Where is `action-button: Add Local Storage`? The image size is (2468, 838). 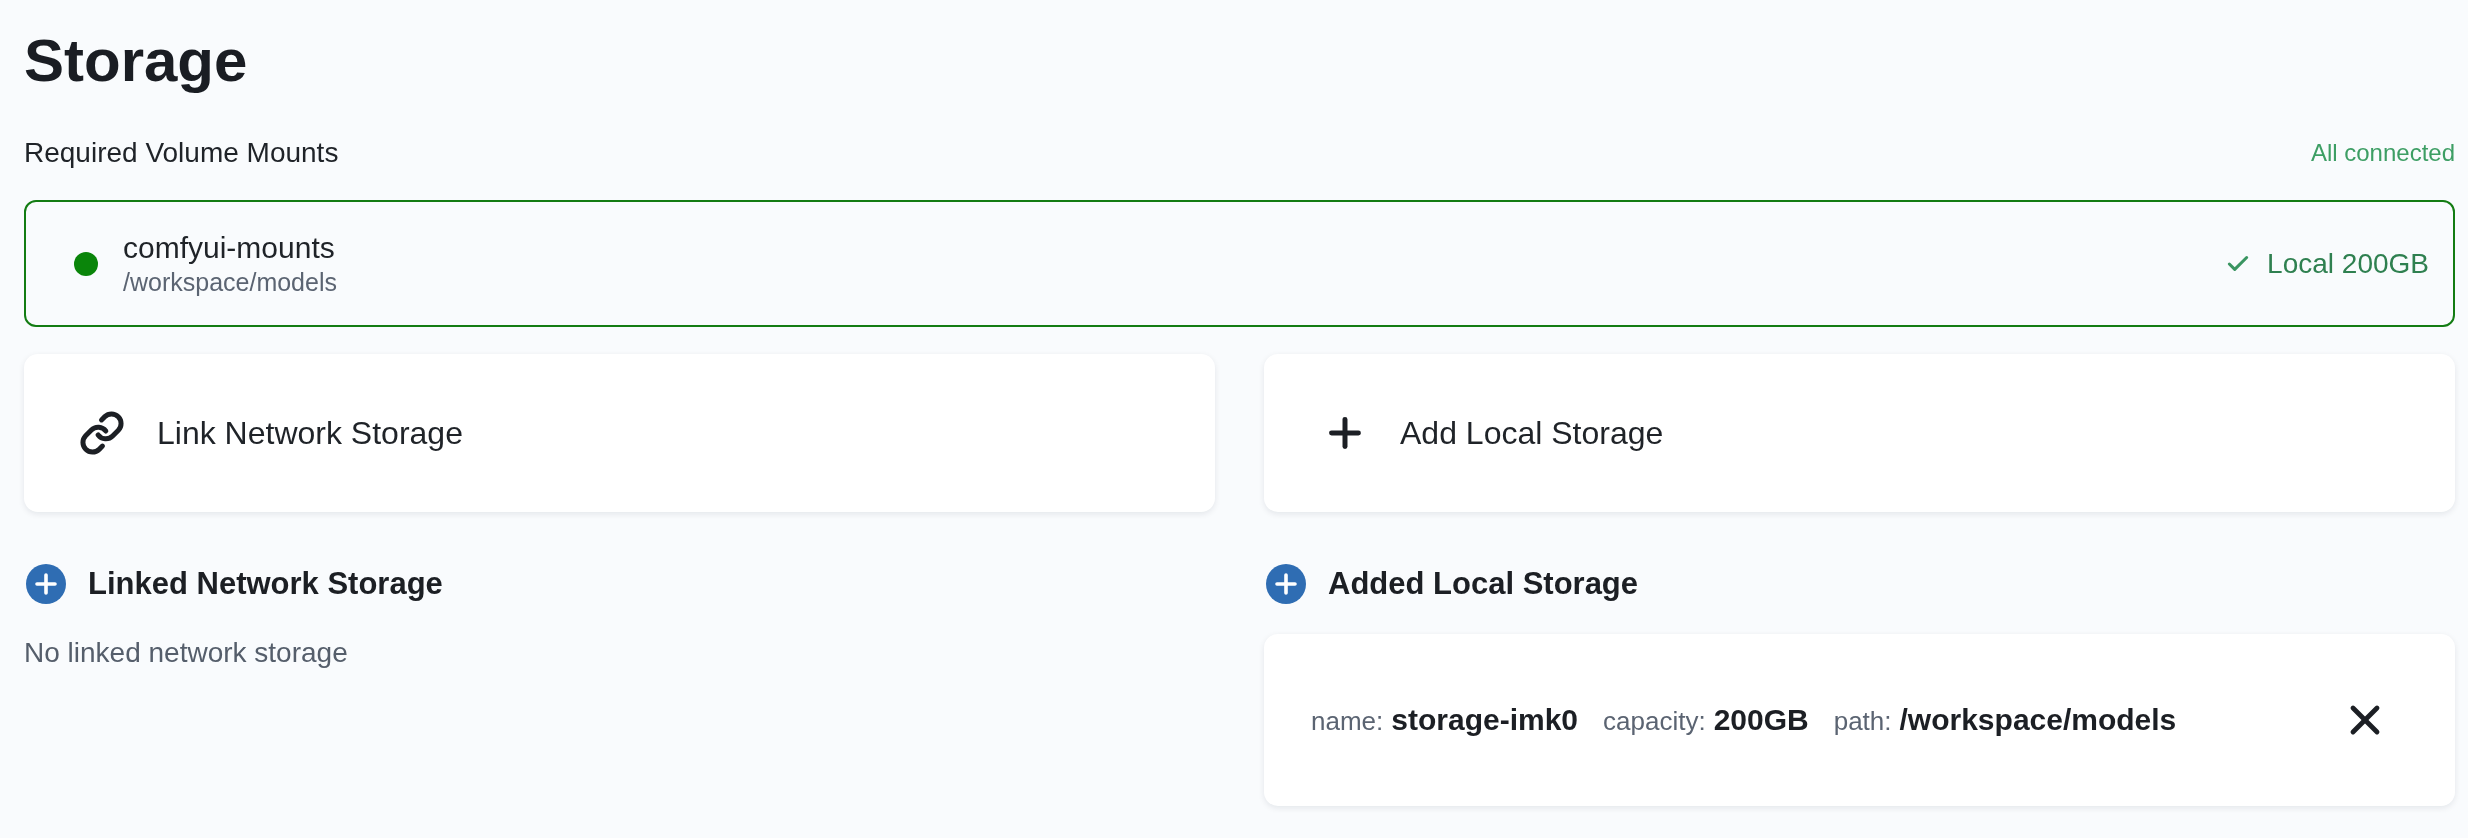 action-button: Add Local Storage is located at coordinates (1859, 433).